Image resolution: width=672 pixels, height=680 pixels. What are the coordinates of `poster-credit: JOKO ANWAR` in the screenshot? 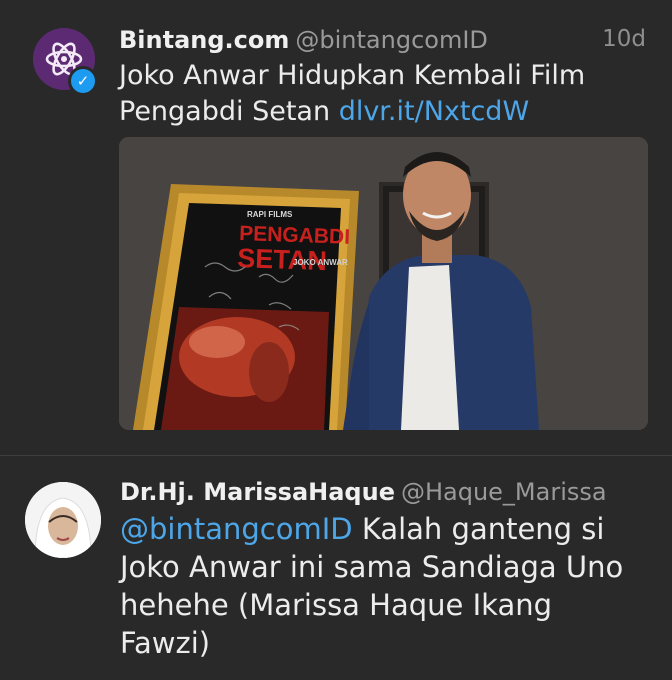 It's located at (320, 262).